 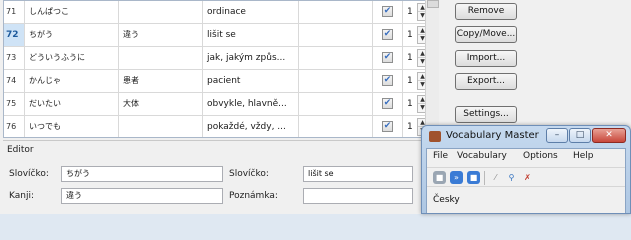 What do you see at coordinates (495, 177) in the screenshot?
I see `wand-icon: ⁄` at bounding box center [495, 177].